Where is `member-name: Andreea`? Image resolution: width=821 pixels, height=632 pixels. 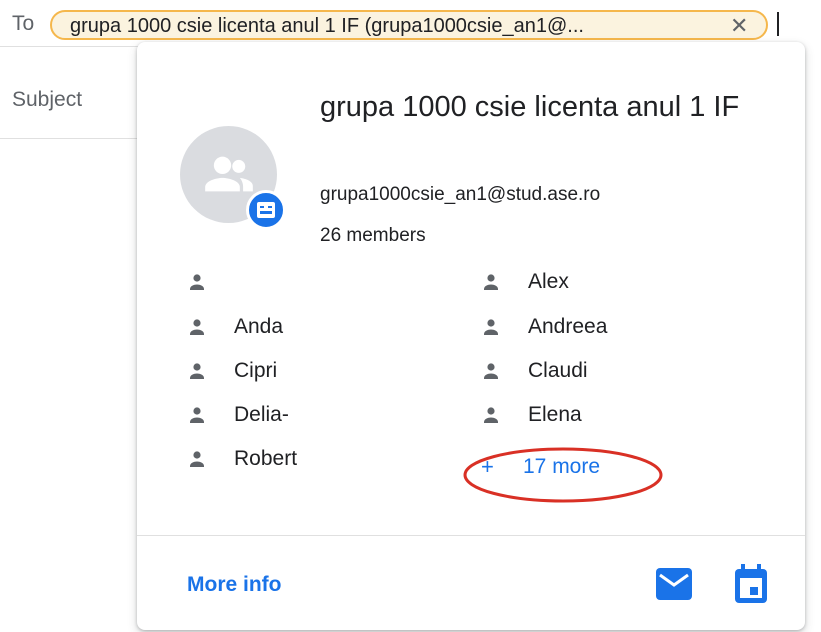 member-name: Andreea is located at coordinates (568, 326).